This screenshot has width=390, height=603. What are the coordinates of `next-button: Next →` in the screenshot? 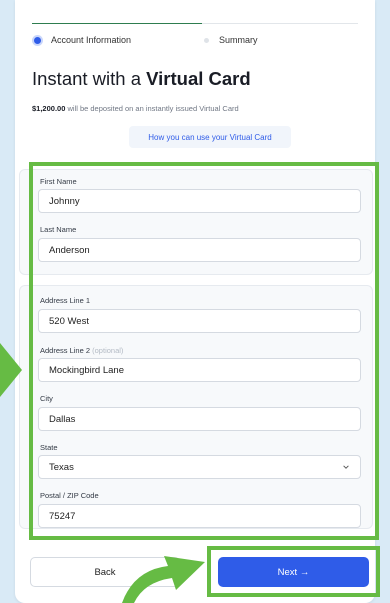 It's located at (293, 572).